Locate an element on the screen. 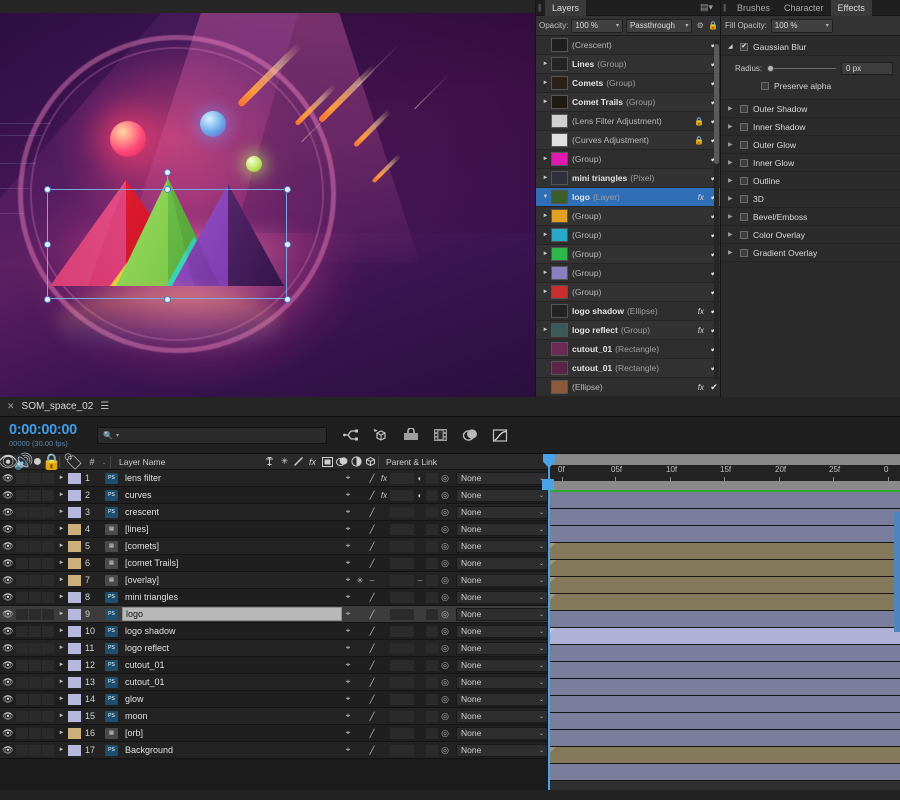 This screenshot has height=800, width=900. audio-slot is located at coordinates (22, 580).